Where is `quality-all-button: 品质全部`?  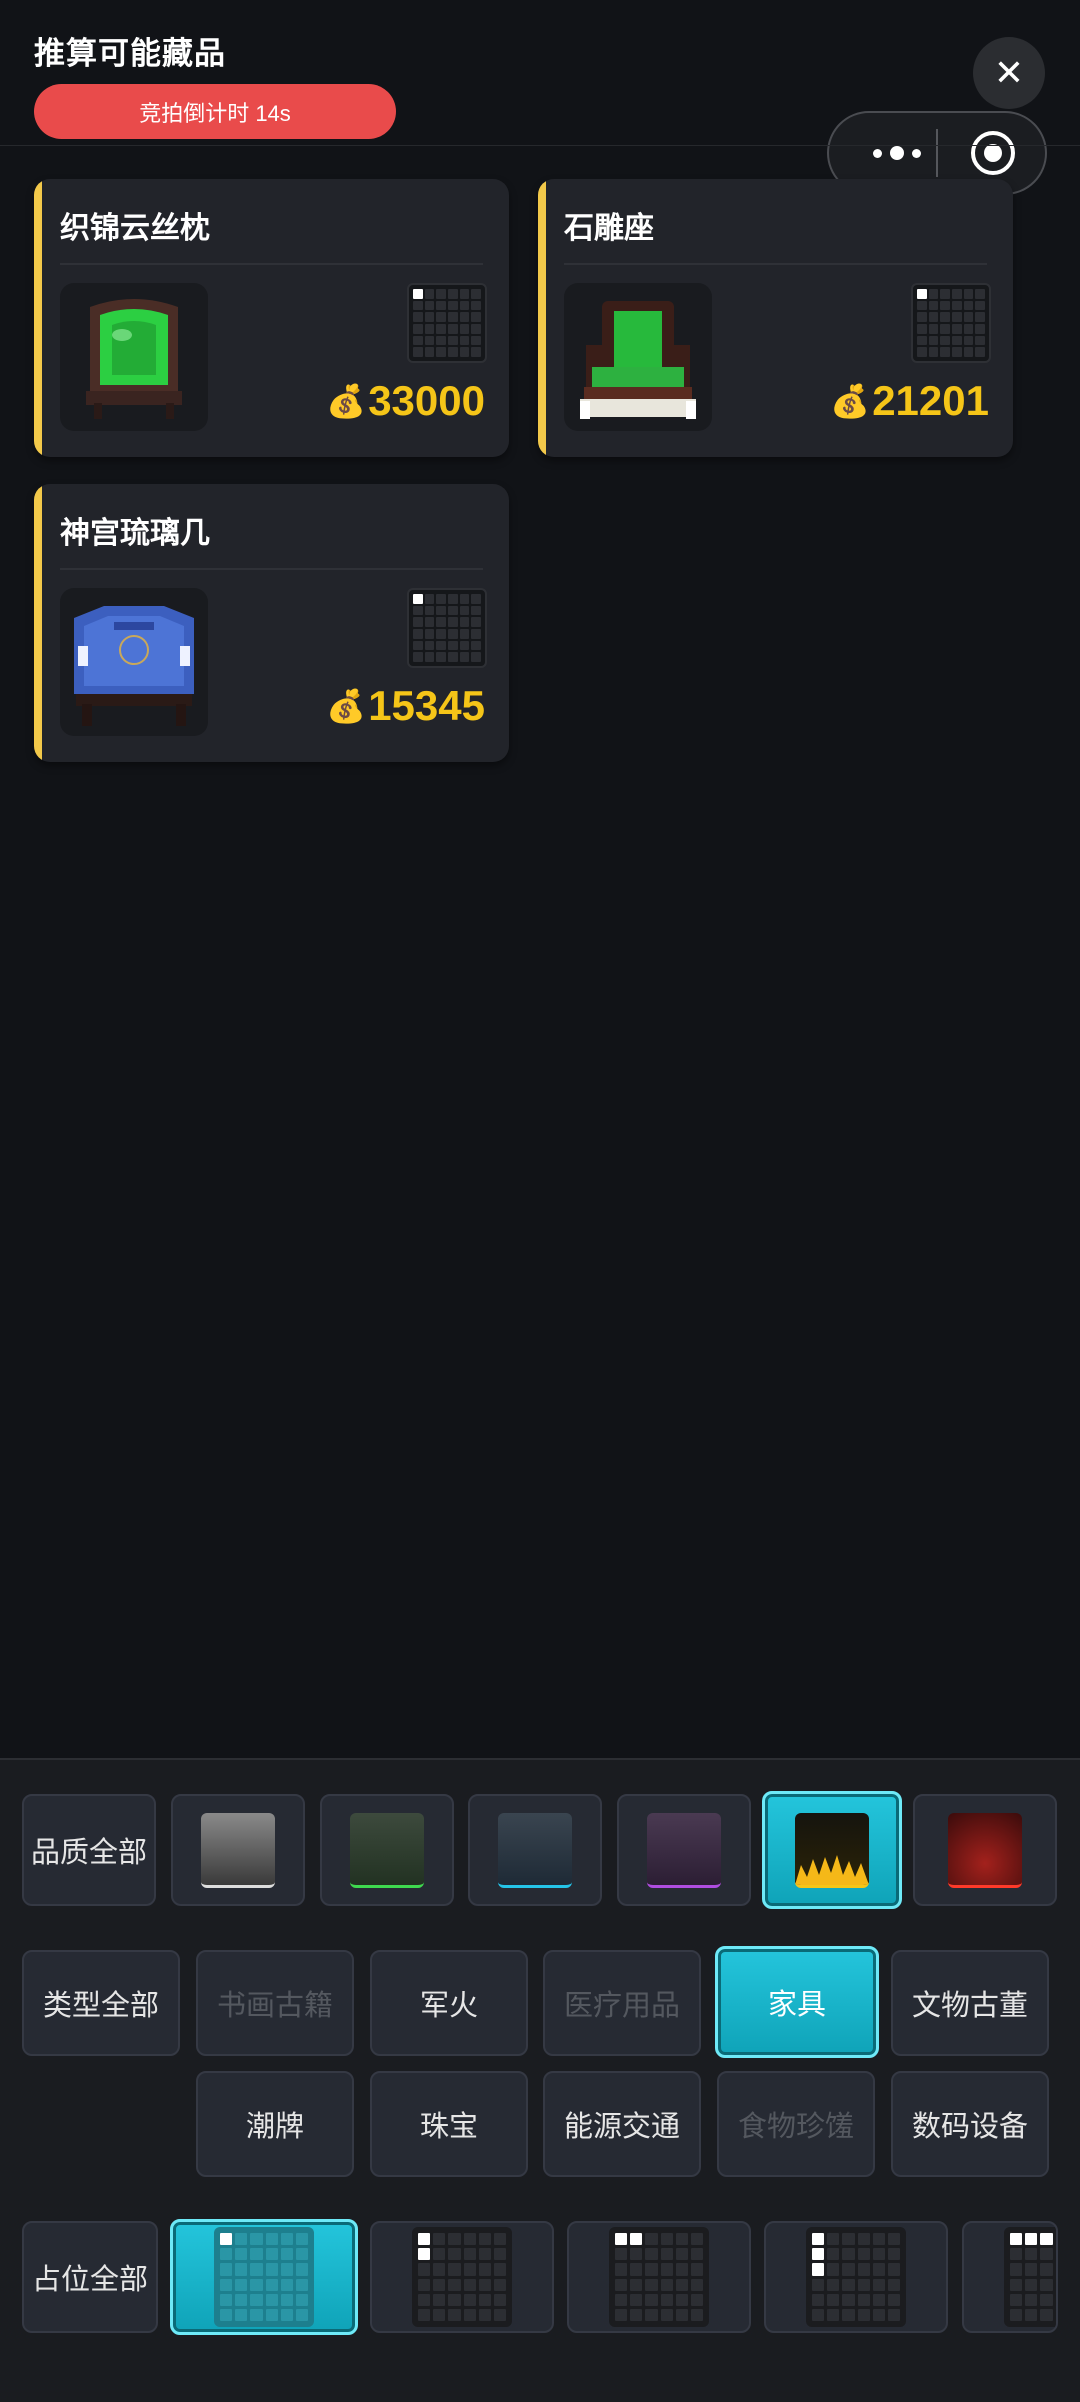 quality-all-button: 品质全部 is located at coordinates (89, 1850).